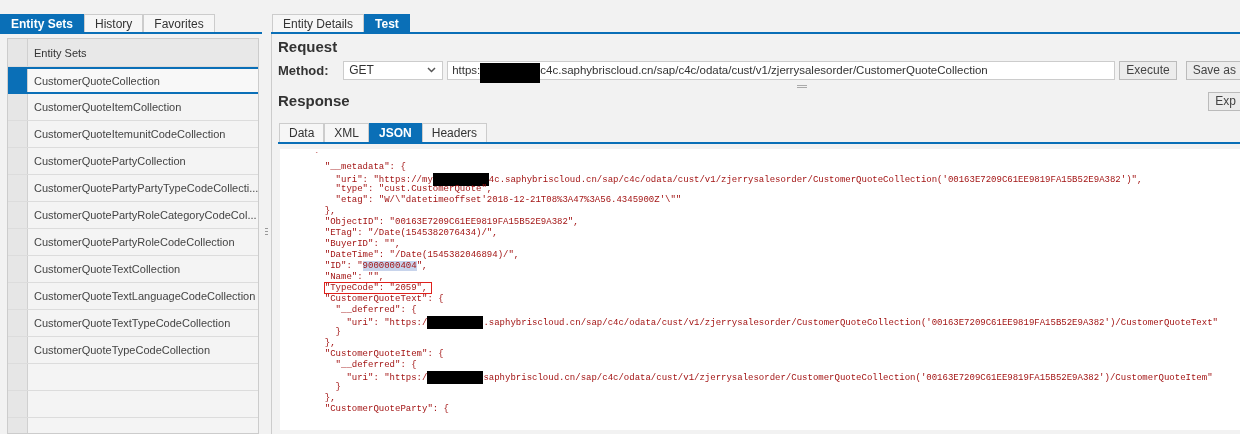 Image resolution: width=1240 pixels, height=434 pixels. What do you see at coordinates (110, 161) in the screenshot?
I see `entity-set-name: CustomerQuotePartyCollection` at bounding box center [110, 161].